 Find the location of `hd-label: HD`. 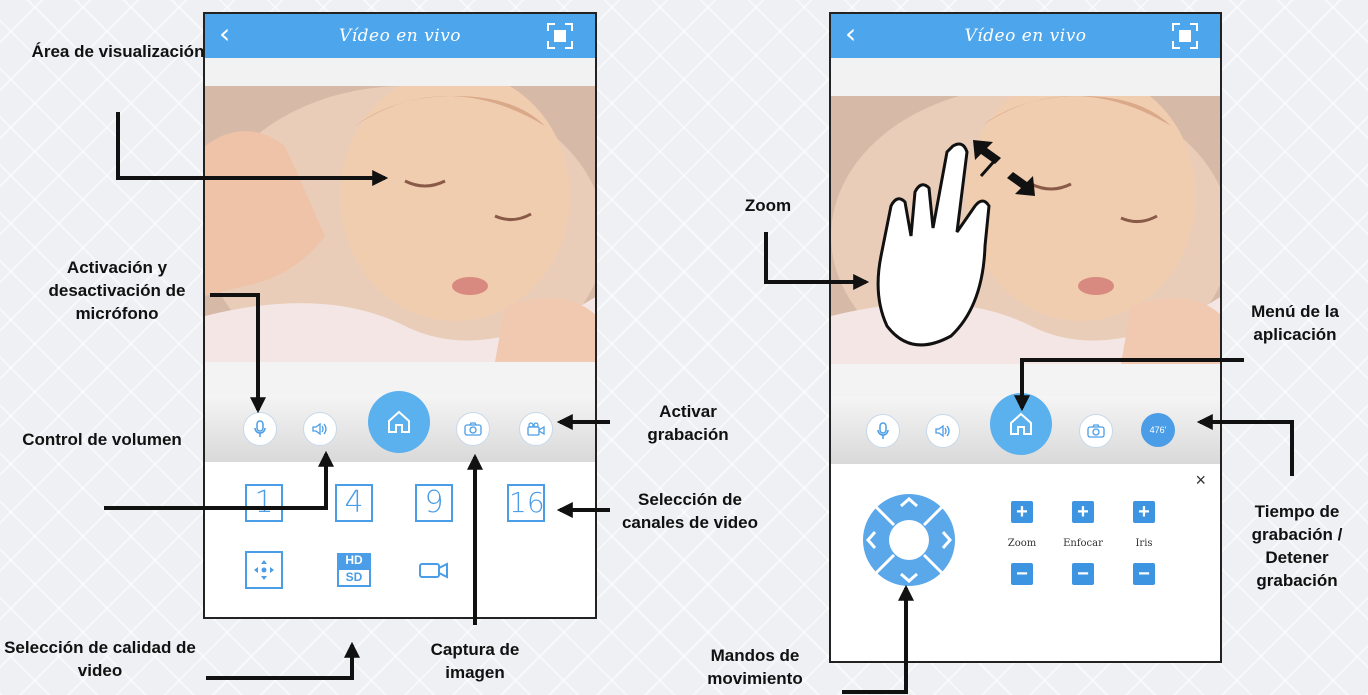

hd-label: HD is located at coordinates (354, 560).